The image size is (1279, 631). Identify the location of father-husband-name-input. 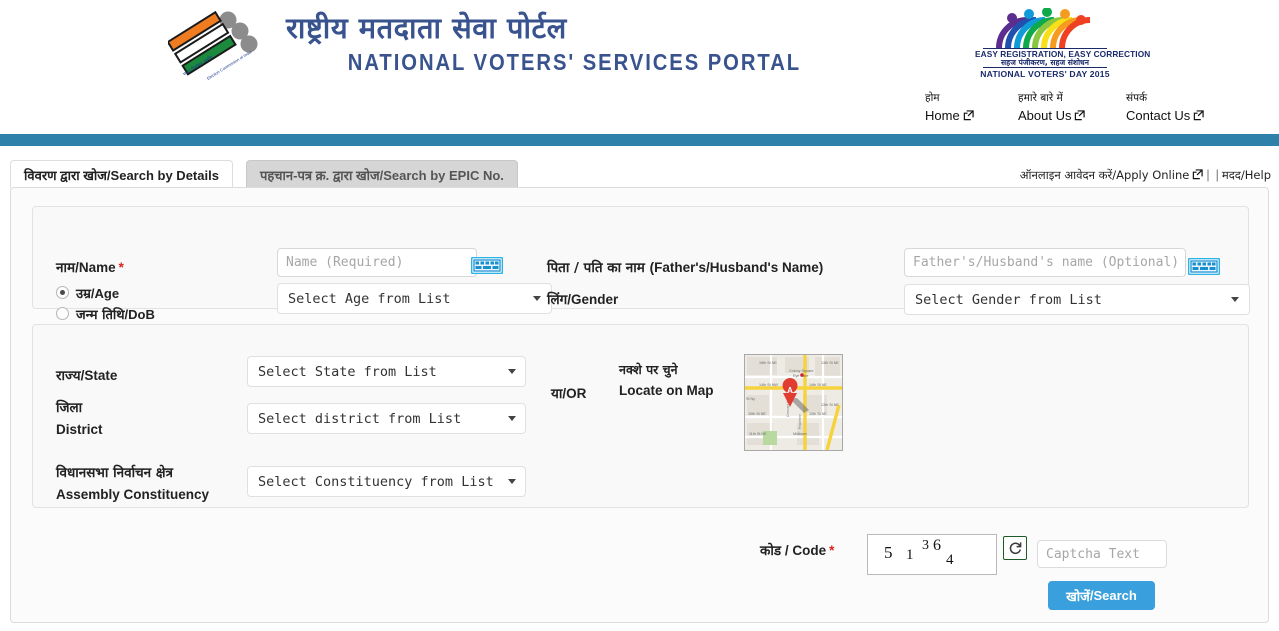
(1045, 262).